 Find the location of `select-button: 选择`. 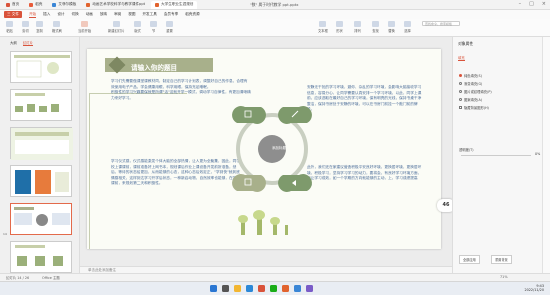

select-button: 选择 is located at coordinates (407, 27).